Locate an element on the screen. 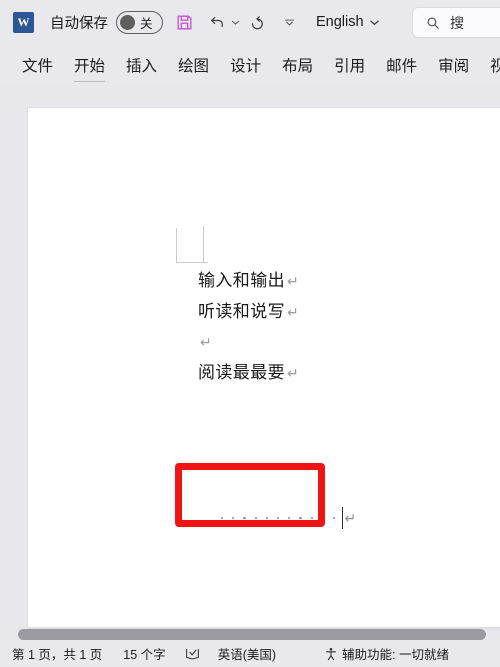 Image resolution: width=500 pixels, height=667 pixels. document-line: 阅读最最要 ↵ is located at coordinates (313, 373).